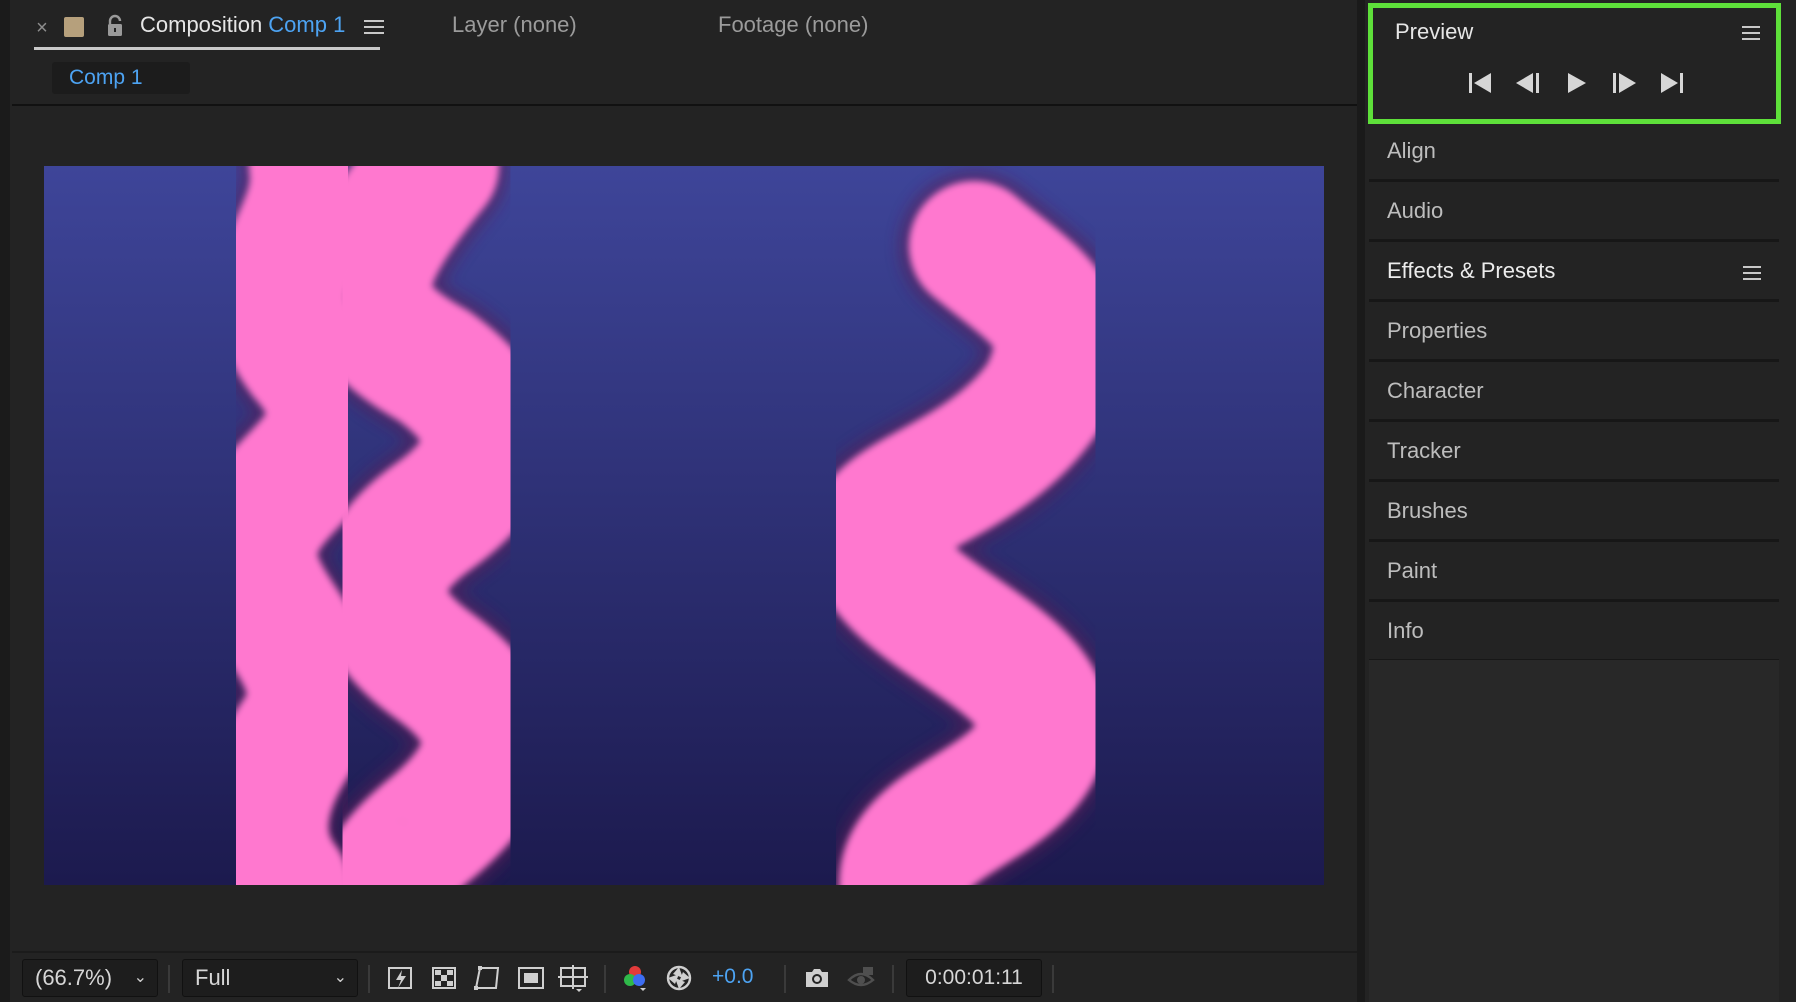 The width and height of the screenshot is (1796, 1002). What do you see at coordinates (1576, 83) in the screenshot?
I see `play-stop-icon` at bounding box center [1576, 83].